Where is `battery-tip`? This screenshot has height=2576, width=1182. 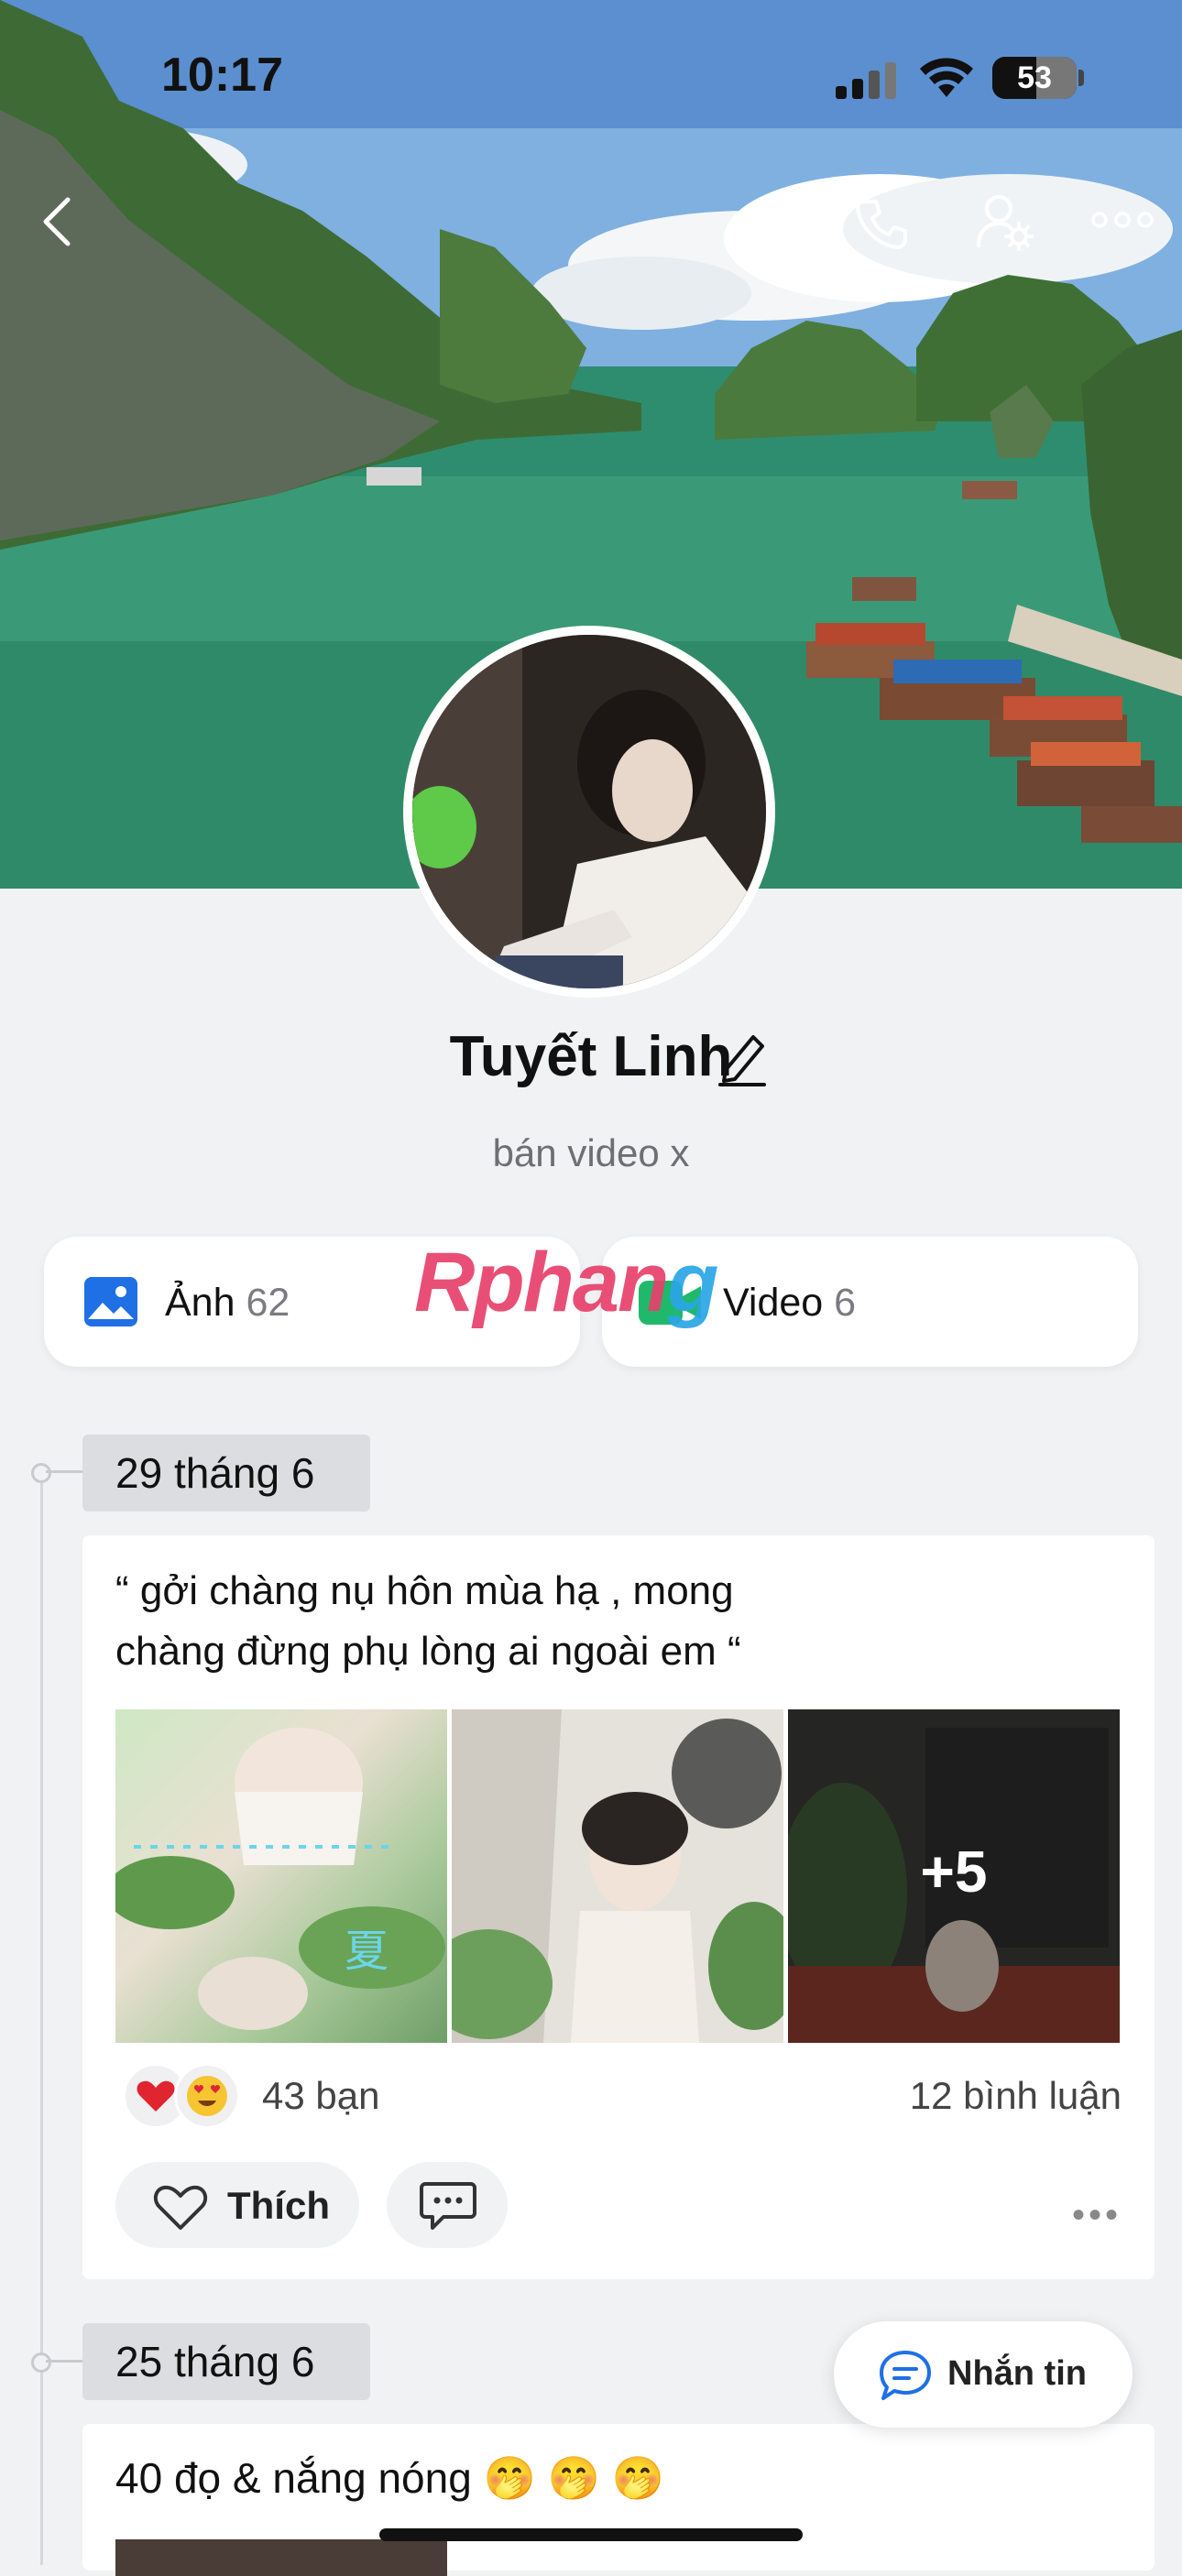
battery-tip is located at coordinates (1081, 78).